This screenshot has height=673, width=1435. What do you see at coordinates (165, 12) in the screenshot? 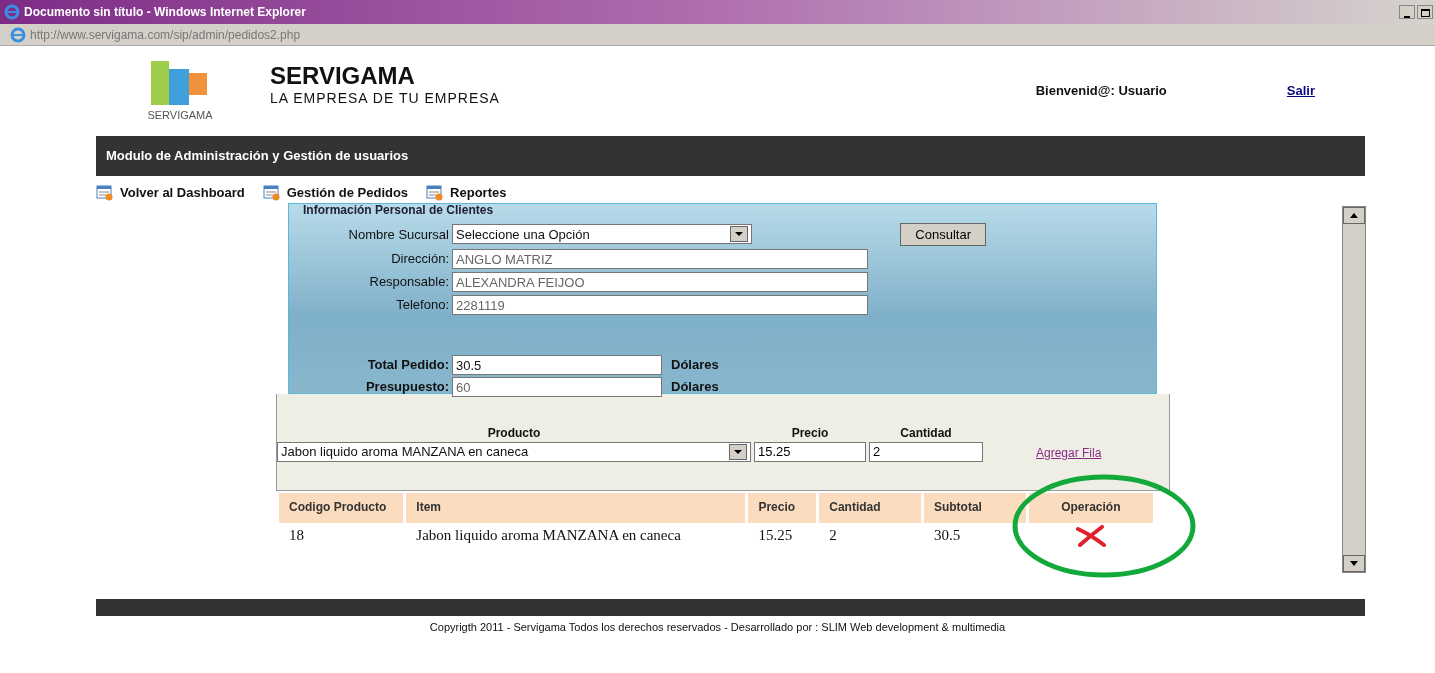
I see `window-title: Documento sin título - Windows Internet Explorer` at bounding box center [165, 12].